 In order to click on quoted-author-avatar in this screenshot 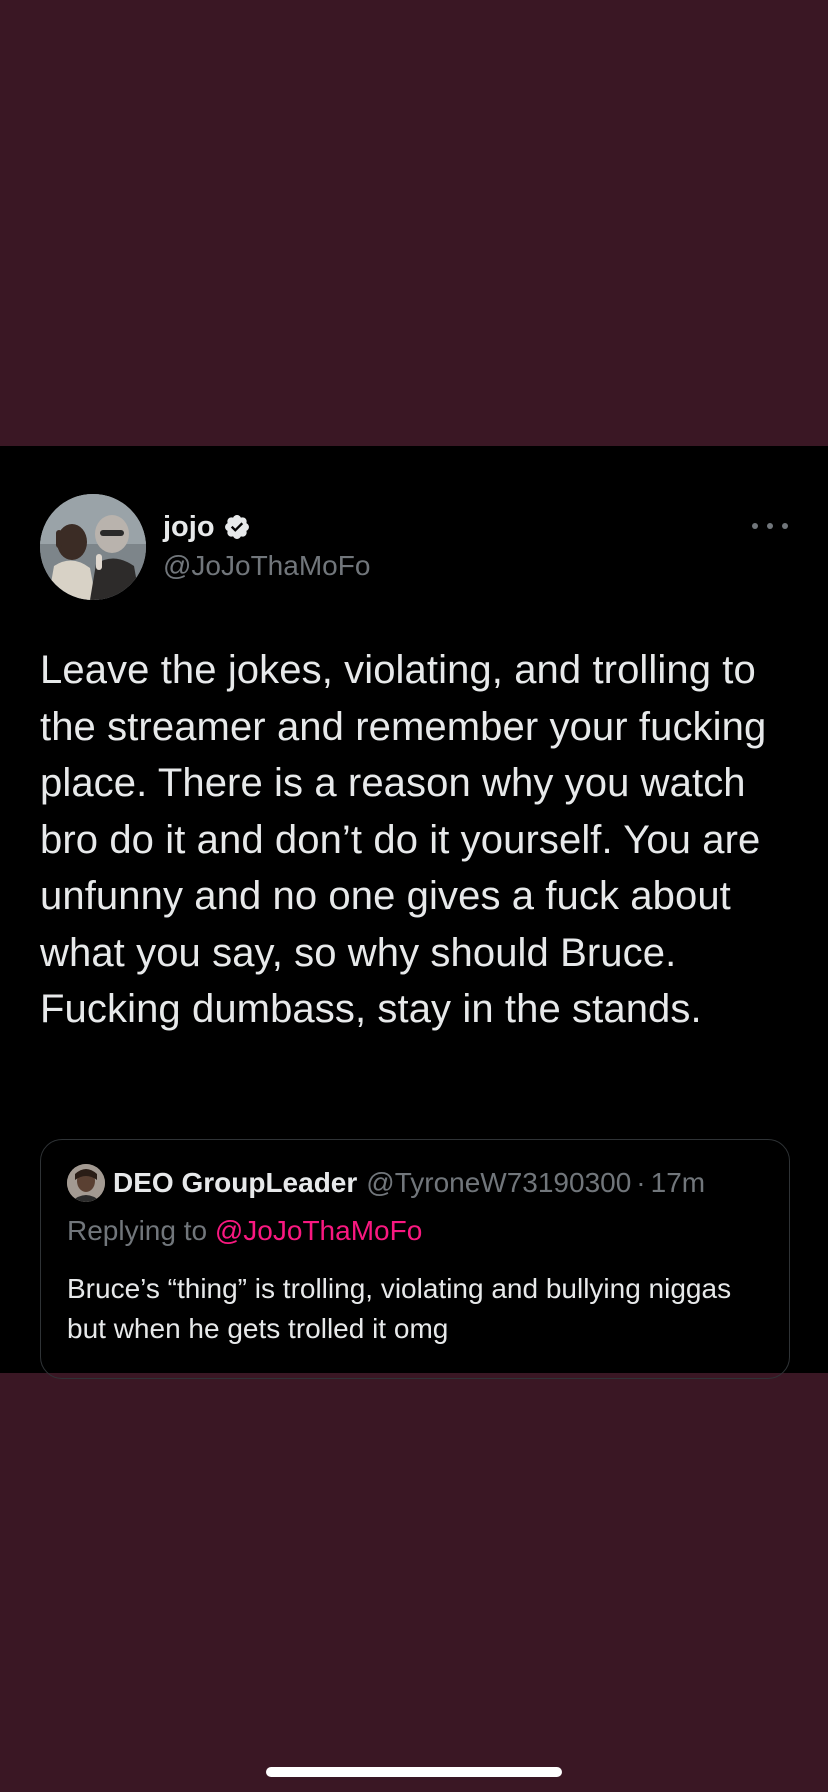, I will do `click(86, 1183)`.